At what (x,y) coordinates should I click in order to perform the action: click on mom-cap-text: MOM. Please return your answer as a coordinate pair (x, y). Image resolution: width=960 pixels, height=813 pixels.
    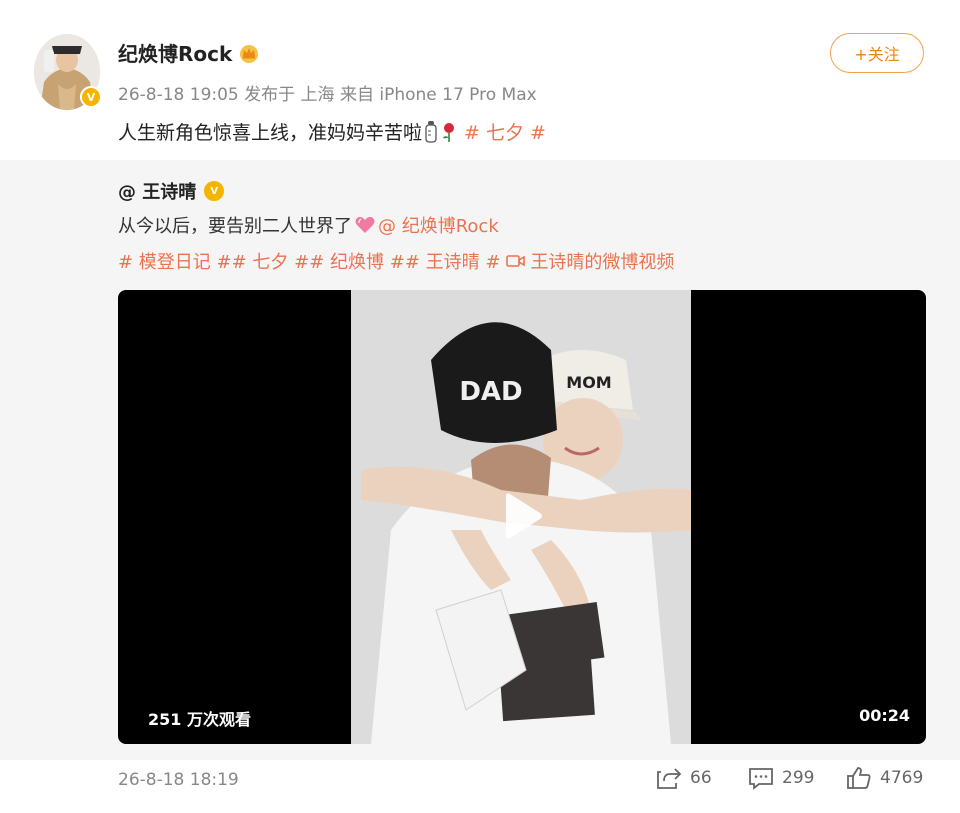
    Looking at the image, I should click on (588, 382).